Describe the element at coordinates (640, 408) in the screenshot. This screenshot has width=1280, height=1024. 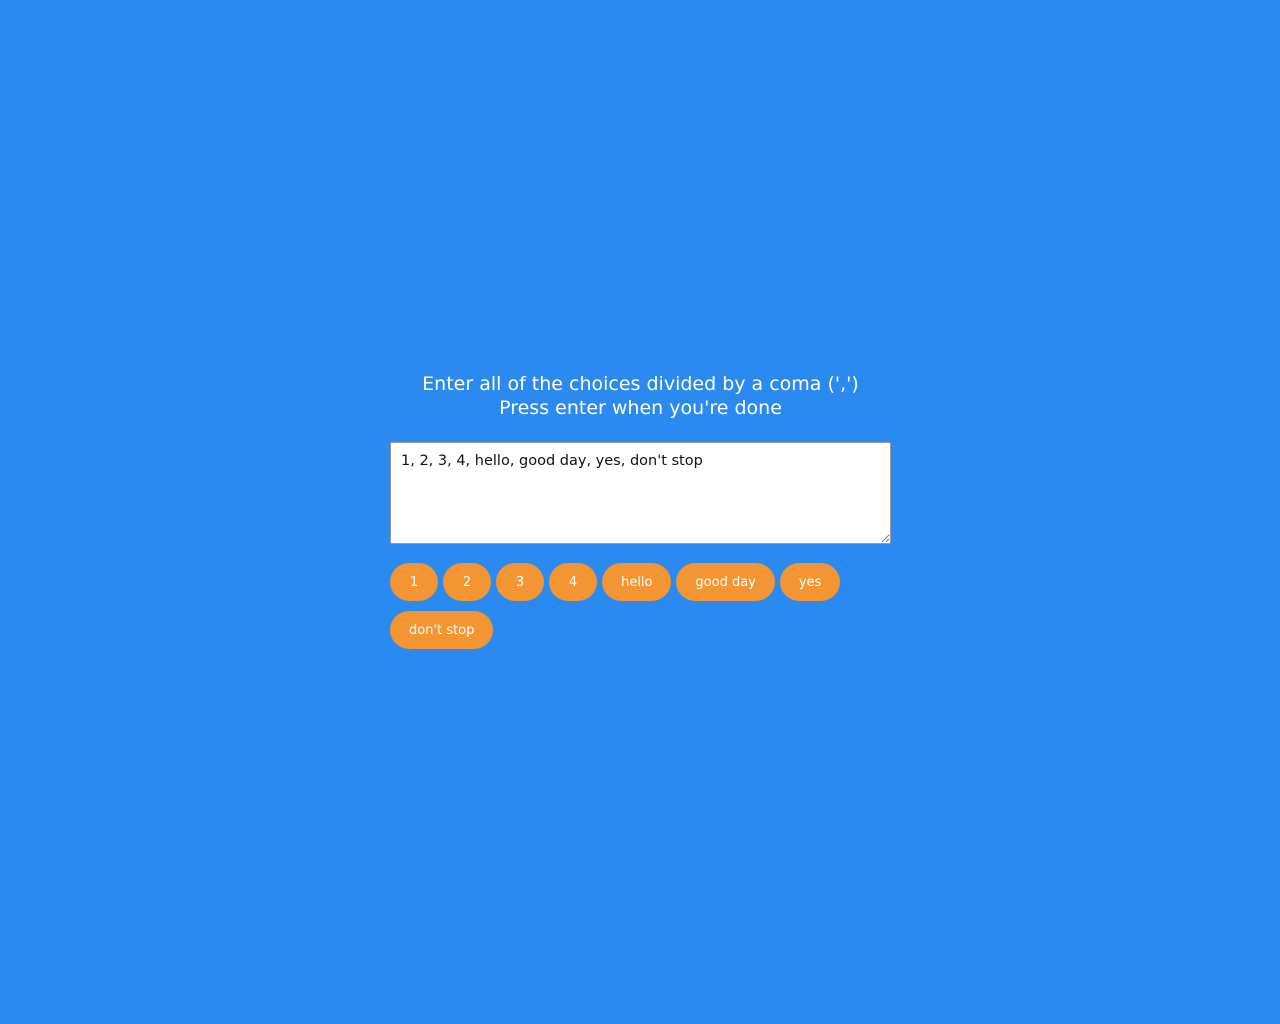
I see `instructions-line-2: Press enter when you're done` at that location.